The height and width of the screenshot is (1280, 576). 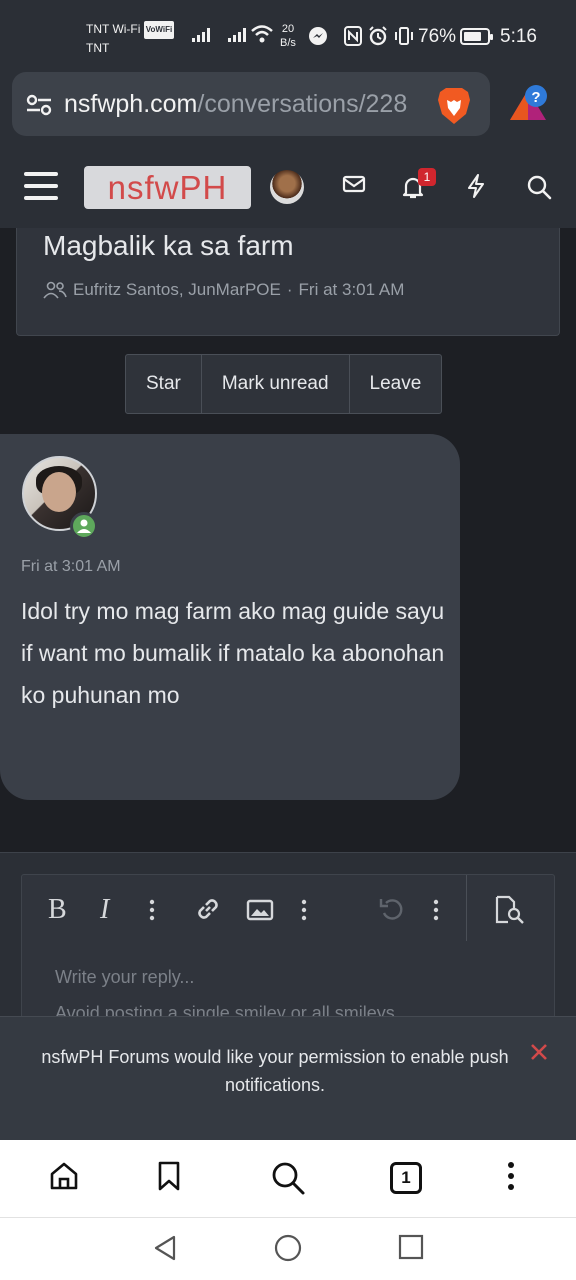 I want to click on battery-level-fill, so click(x=472, y=36).